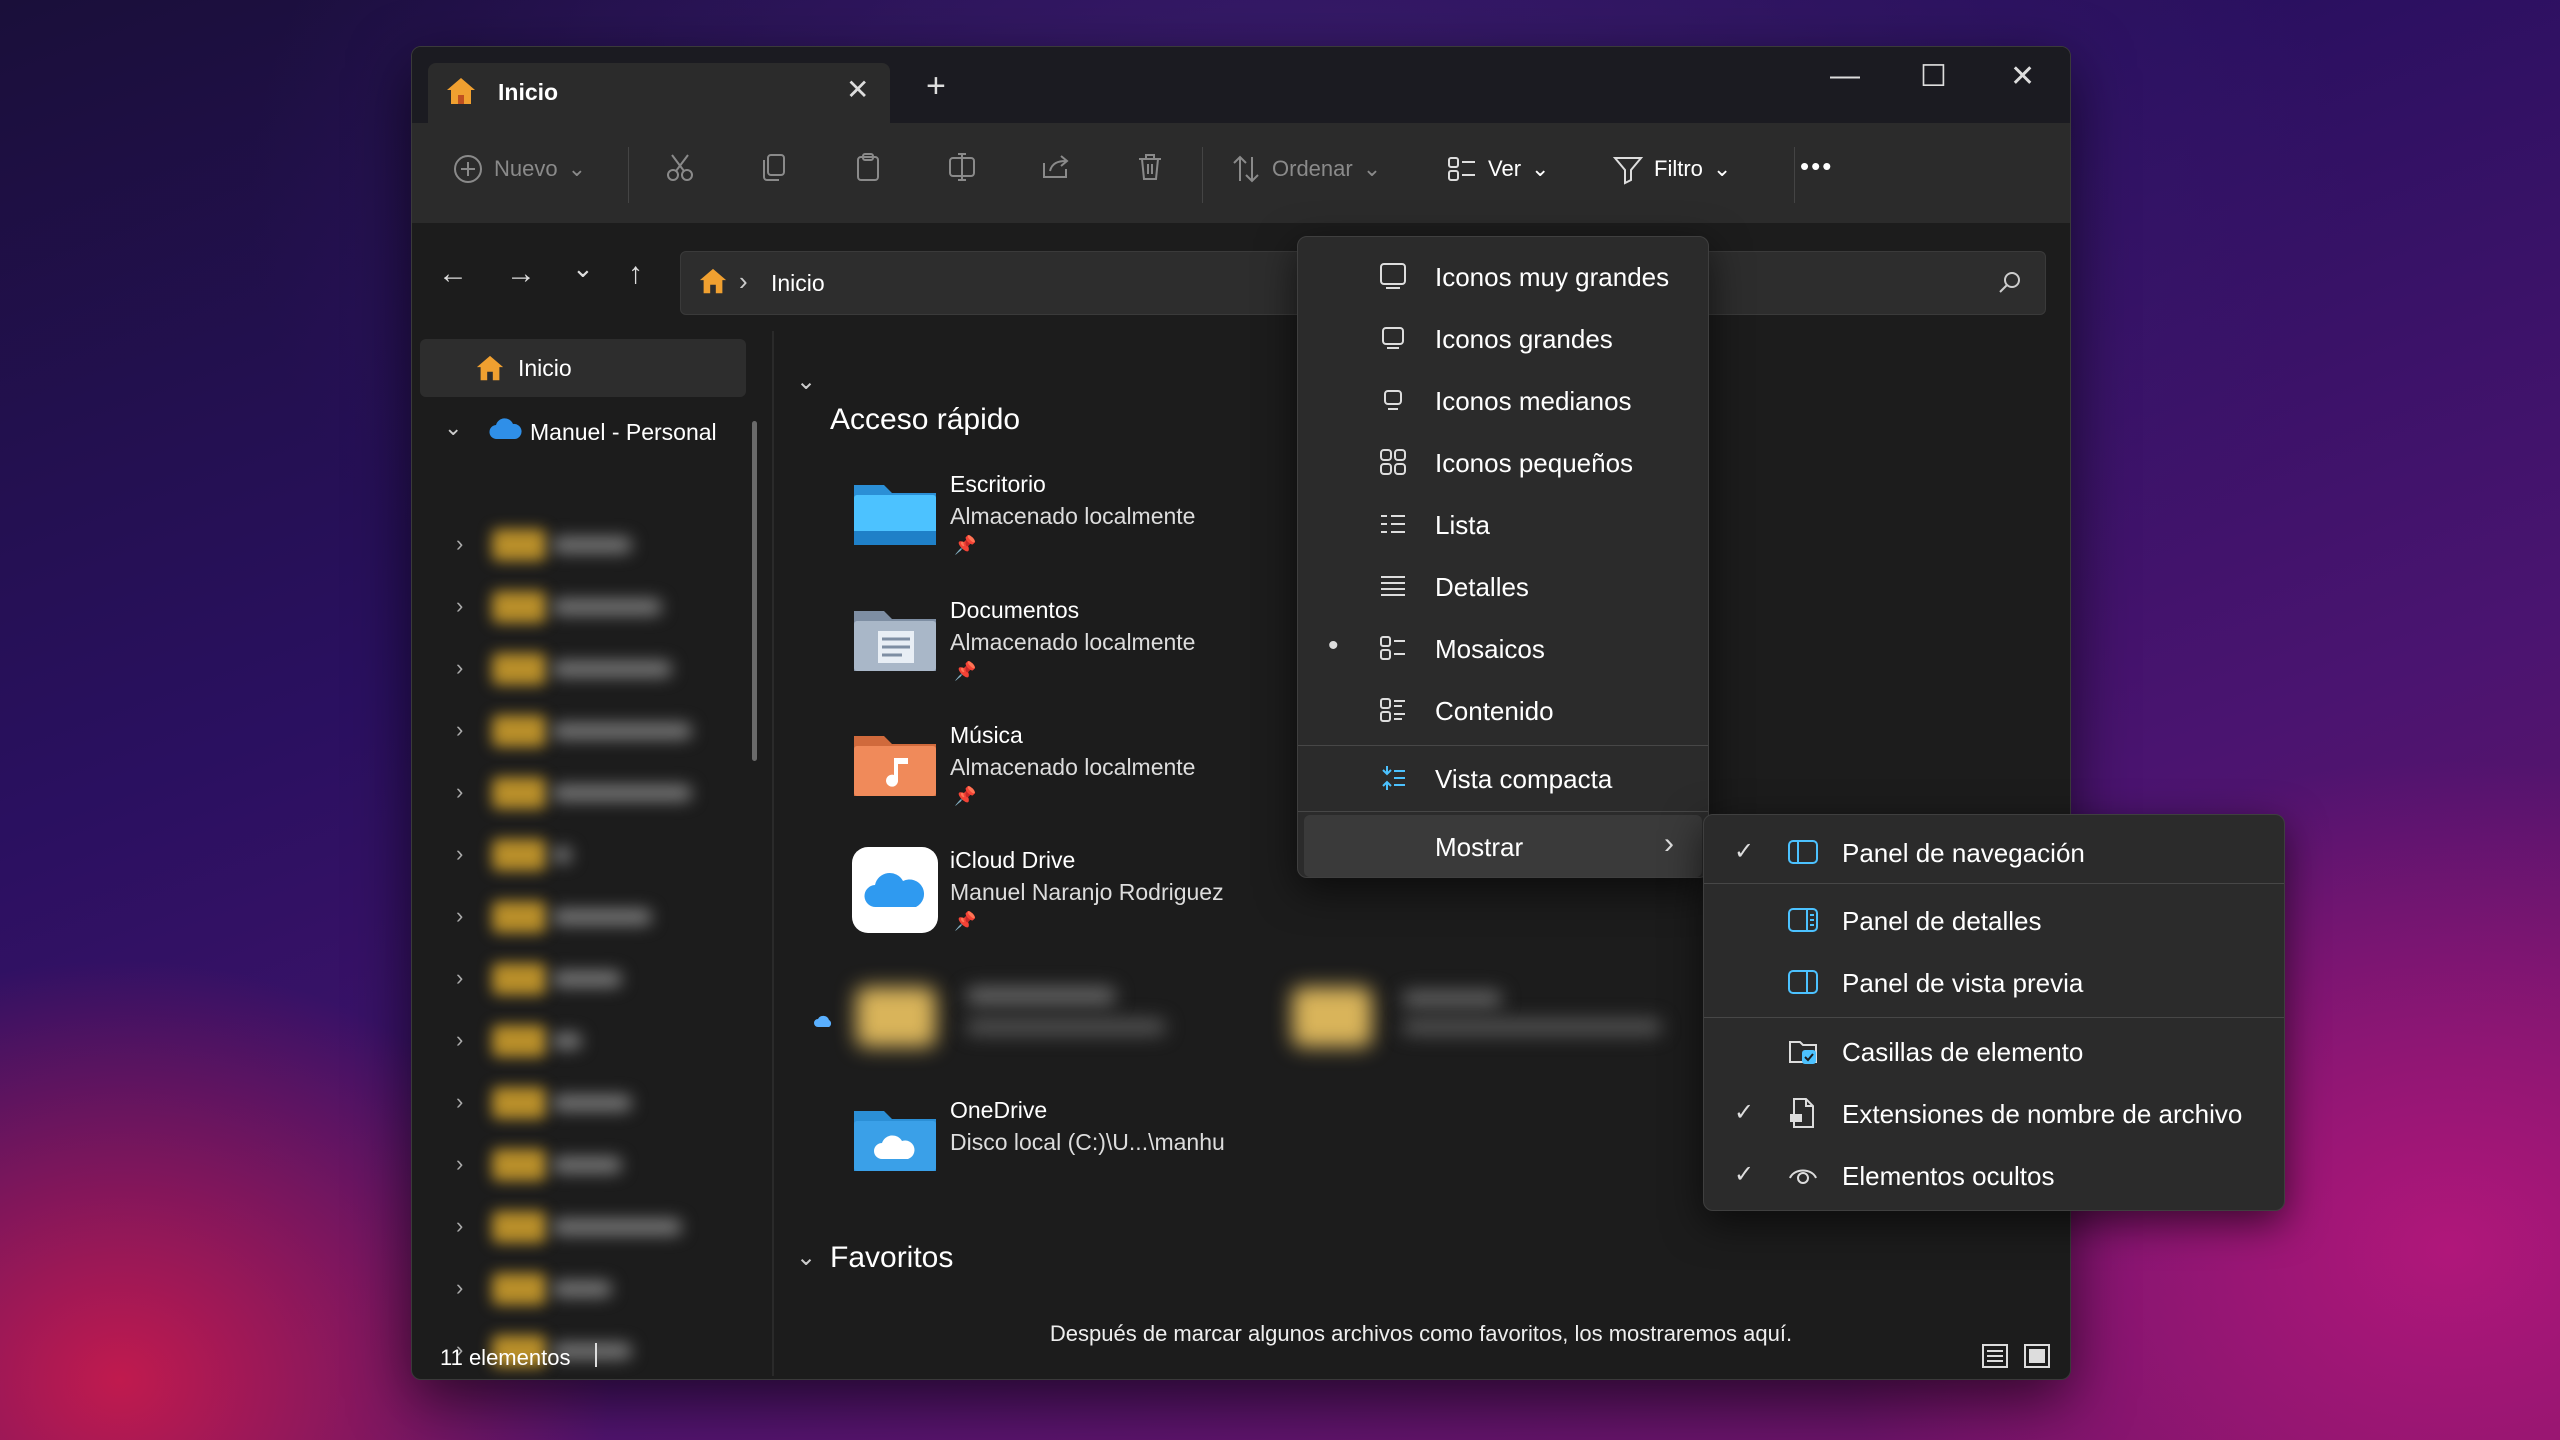 The image size is (2560, 1440). What do you see at coordinates (2037, 1356) in the screenshot?
I see `large-icons-view-icon` at bounding box center [2037, 1356].